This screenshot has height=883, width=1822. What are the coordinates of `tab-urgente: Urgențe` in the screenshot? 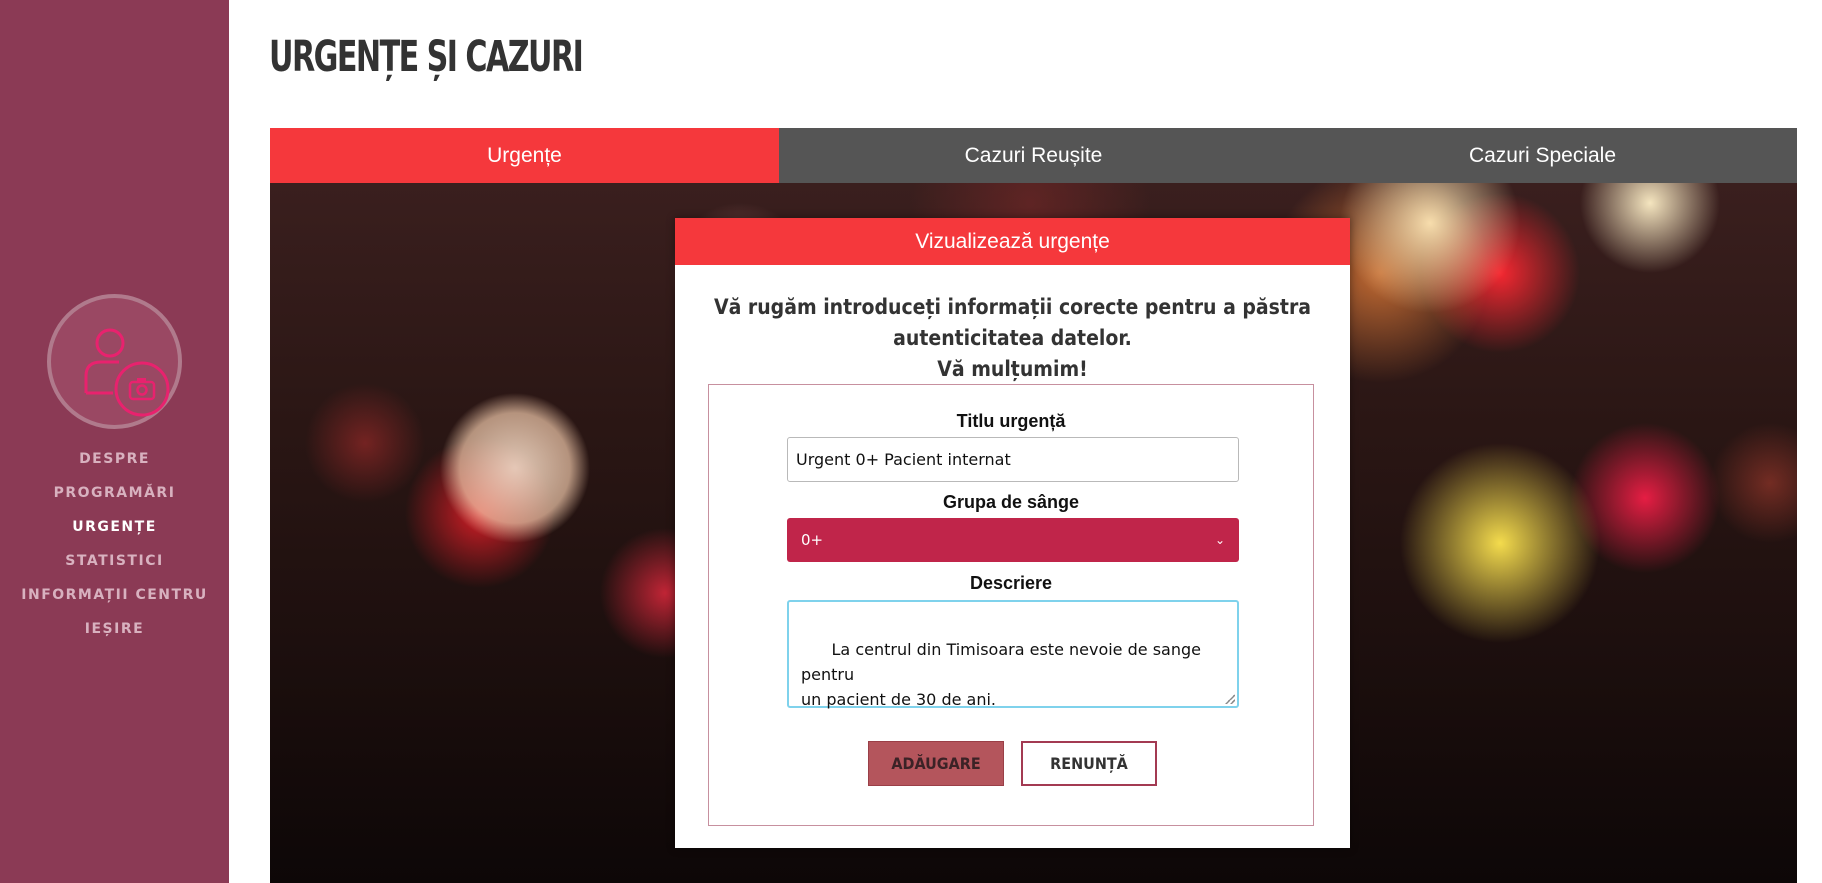 It's located at (524, 155).